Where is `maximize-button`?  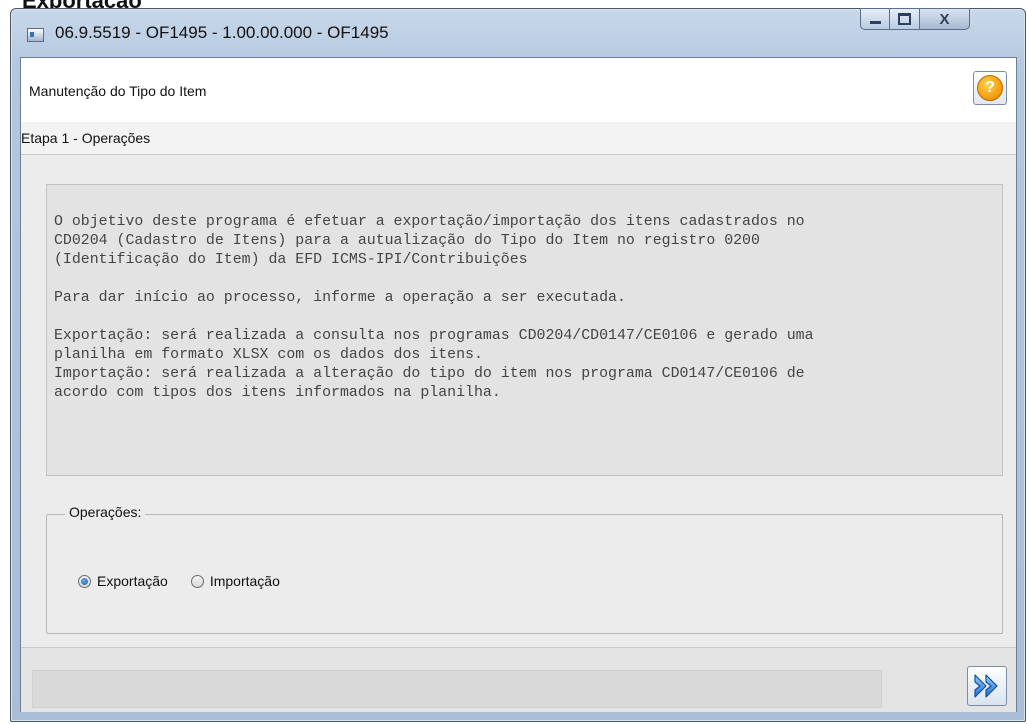 maximize-button is located at coordinates (905, 19).